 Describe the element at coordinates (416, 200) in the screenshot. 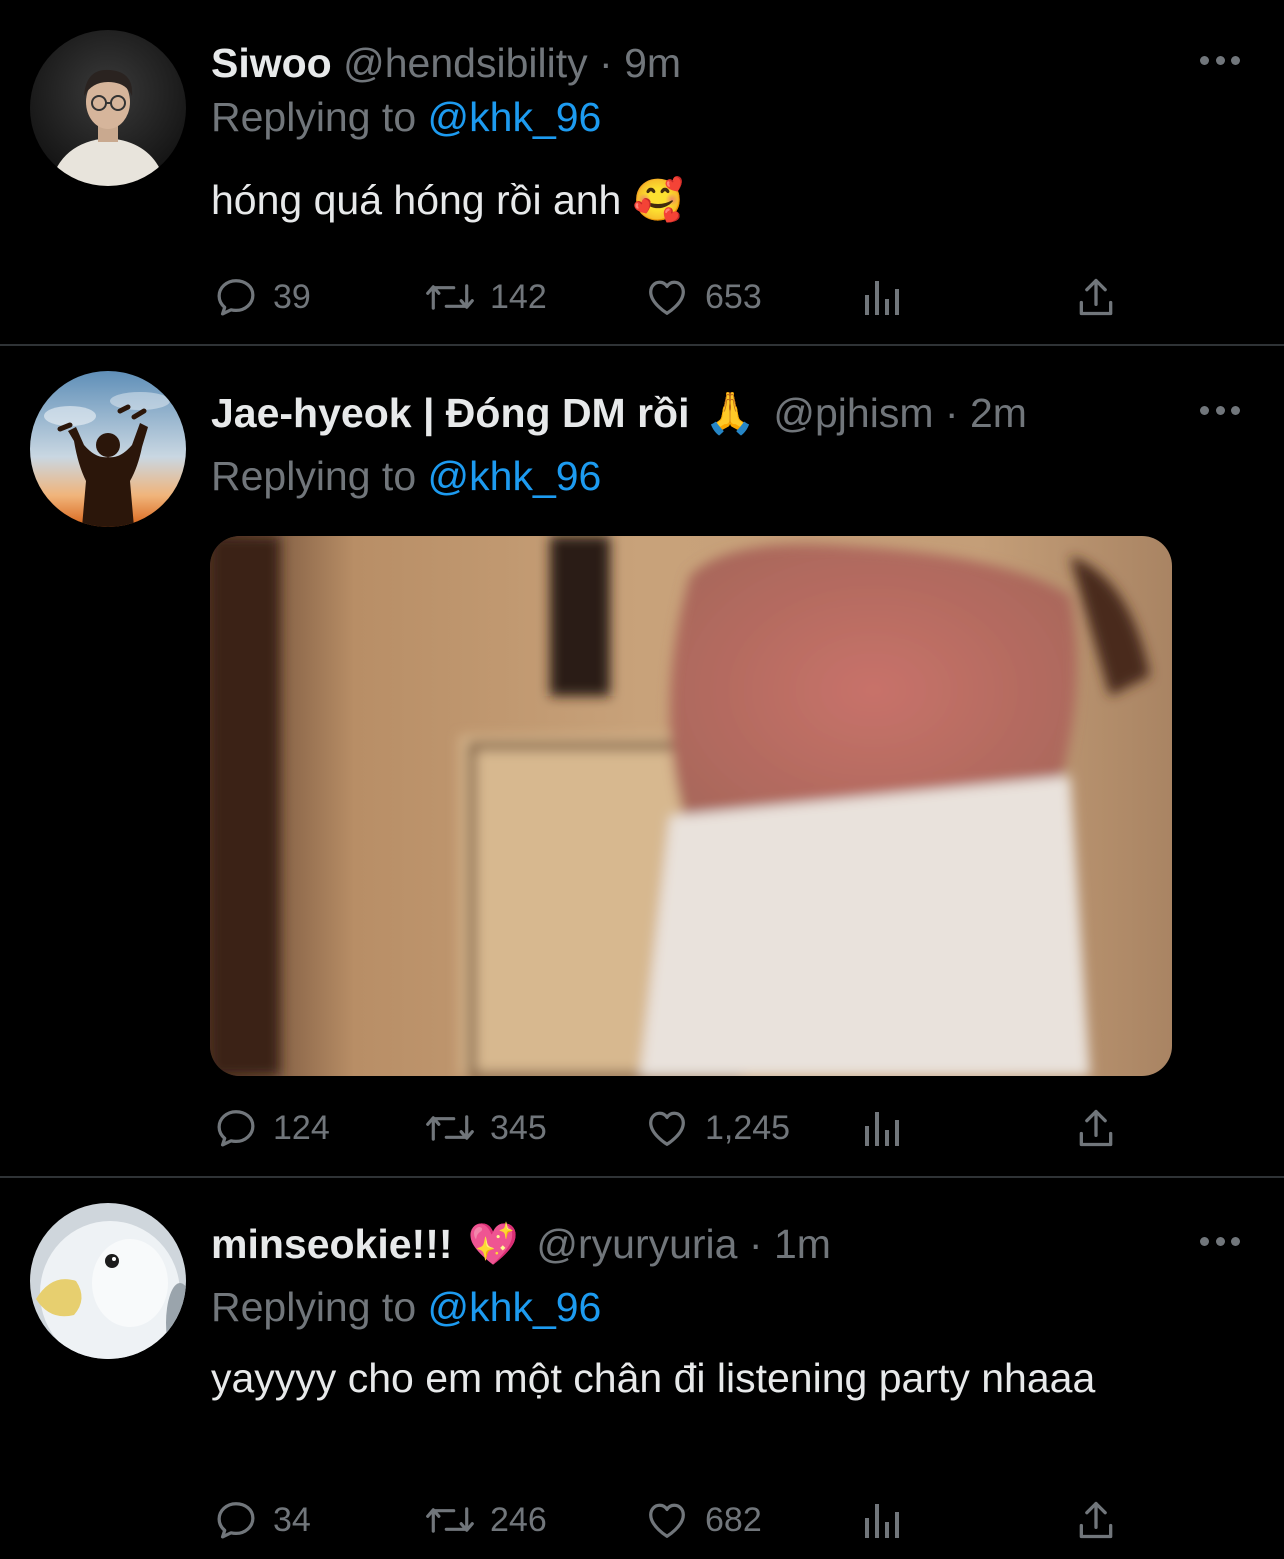

I see `tweet-text-content: hóng quá hóng rồi anh` at that location.